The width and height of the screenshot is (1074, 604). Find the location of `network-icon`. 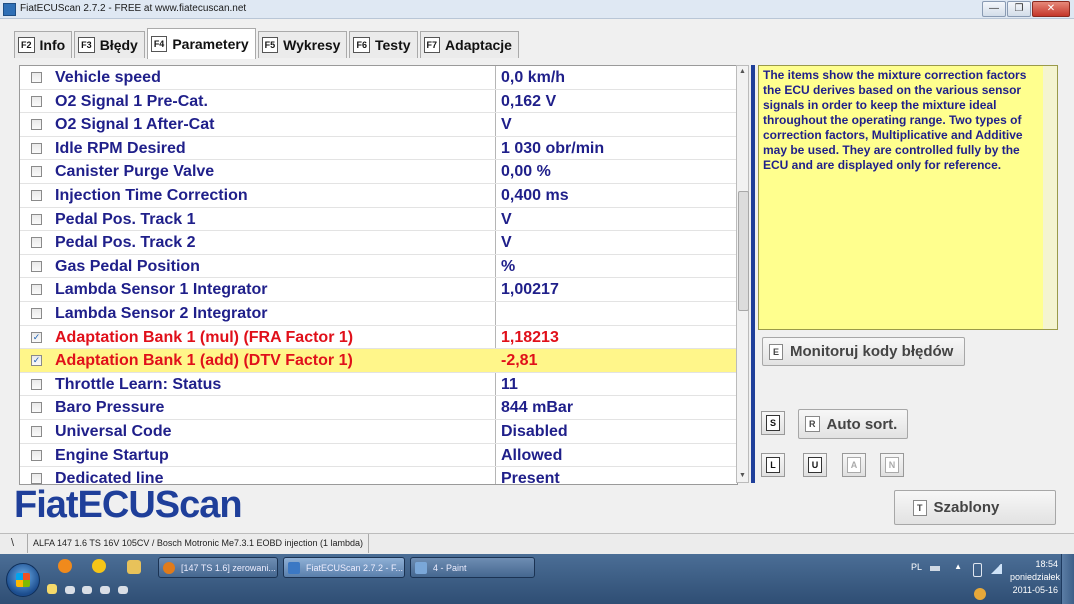

network-icon is located at coordinates (996, 569).